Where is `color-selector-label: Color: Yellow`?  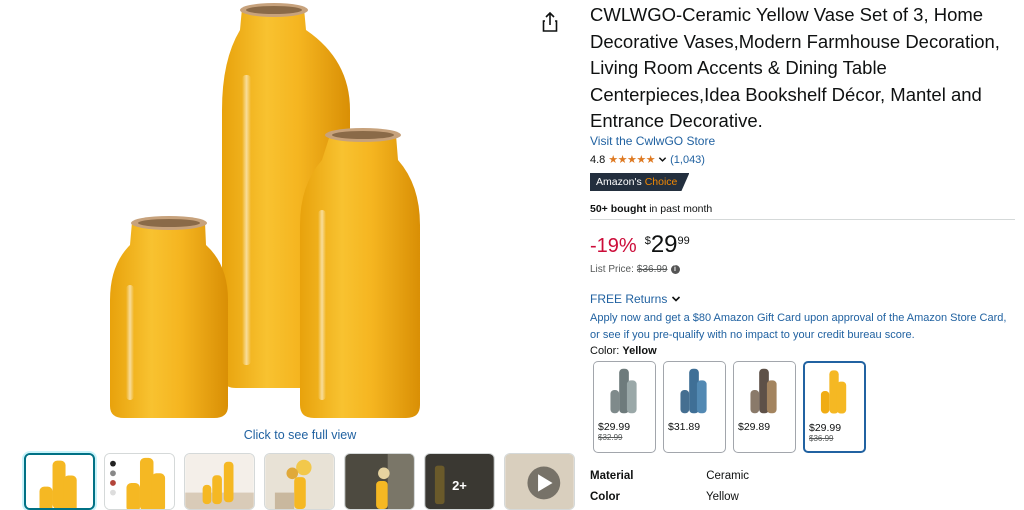 color-selector-label: Color: Yellow is located at coordinates (623, 351).